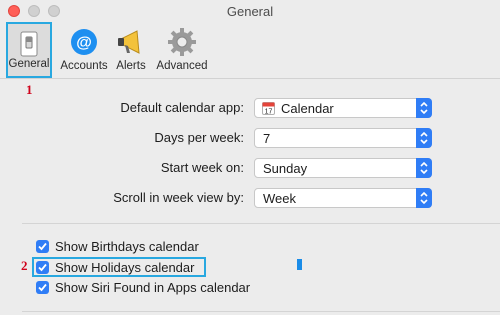  What do you see at coordinates (299, 264) in the screenshot?
I see `text-cursor` at bounding box center [299, 264].